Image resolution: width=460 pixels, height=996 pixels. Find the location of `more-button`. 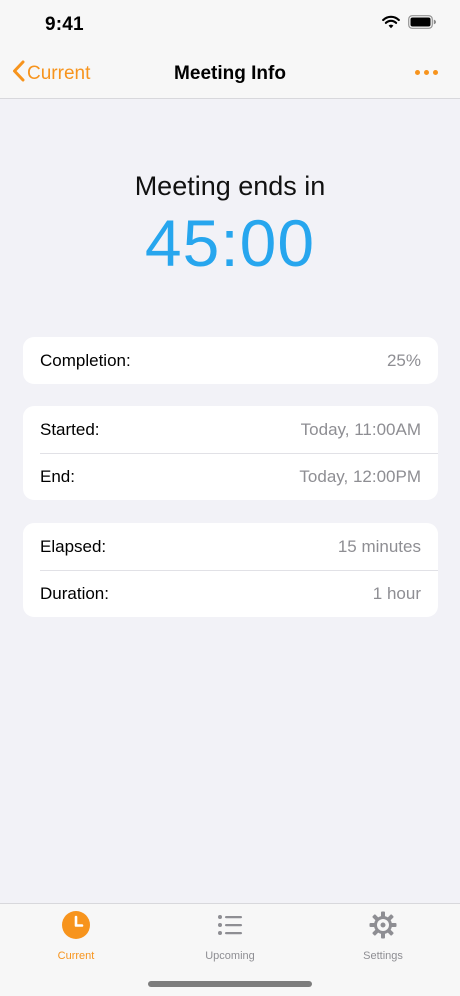

more-button is located at coordinates (426, 72).